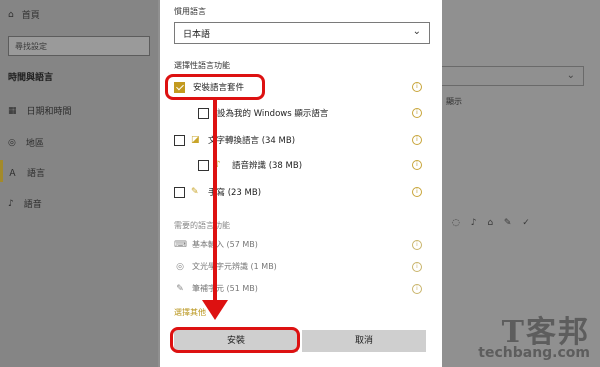 Image resolution: width=600 pixels, height=367 pixels. Describe the element at coordinates (180, 266) in the screenshot. I see `ocr-icon: ◎` at that location.